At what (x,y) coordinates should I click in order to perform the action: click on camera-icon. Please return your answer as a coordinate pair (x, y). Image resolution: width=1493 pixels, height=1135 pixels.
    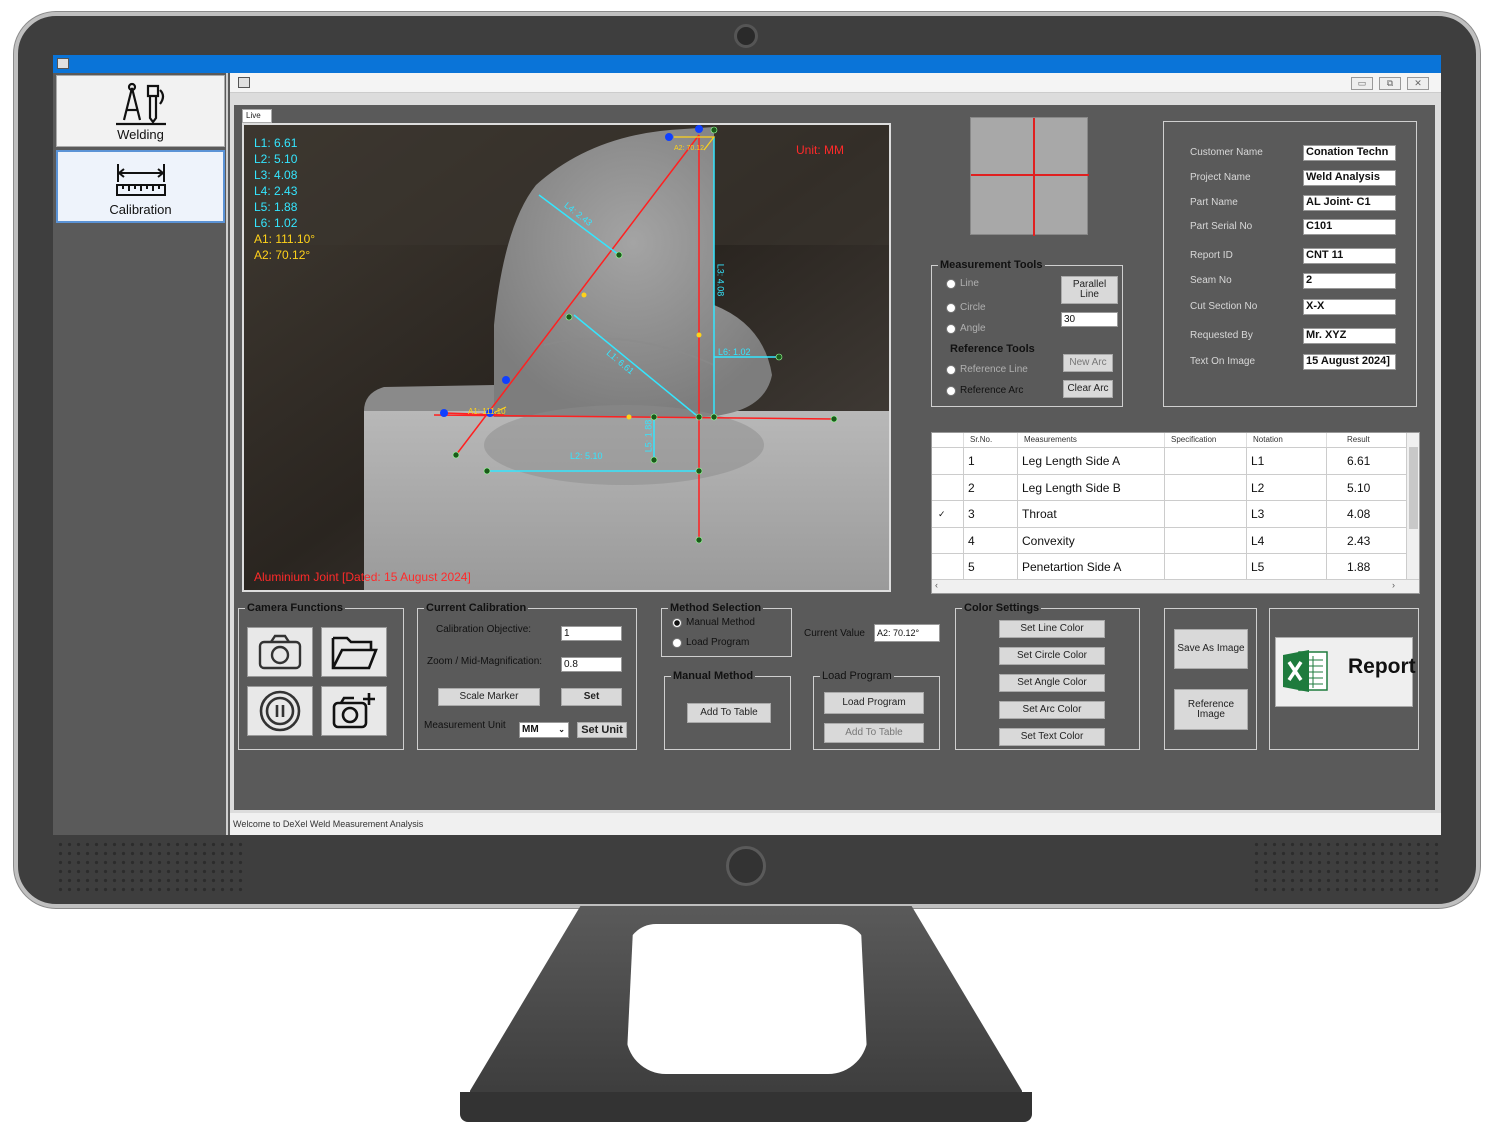
    Looking at the image, I should click on (280, 652).